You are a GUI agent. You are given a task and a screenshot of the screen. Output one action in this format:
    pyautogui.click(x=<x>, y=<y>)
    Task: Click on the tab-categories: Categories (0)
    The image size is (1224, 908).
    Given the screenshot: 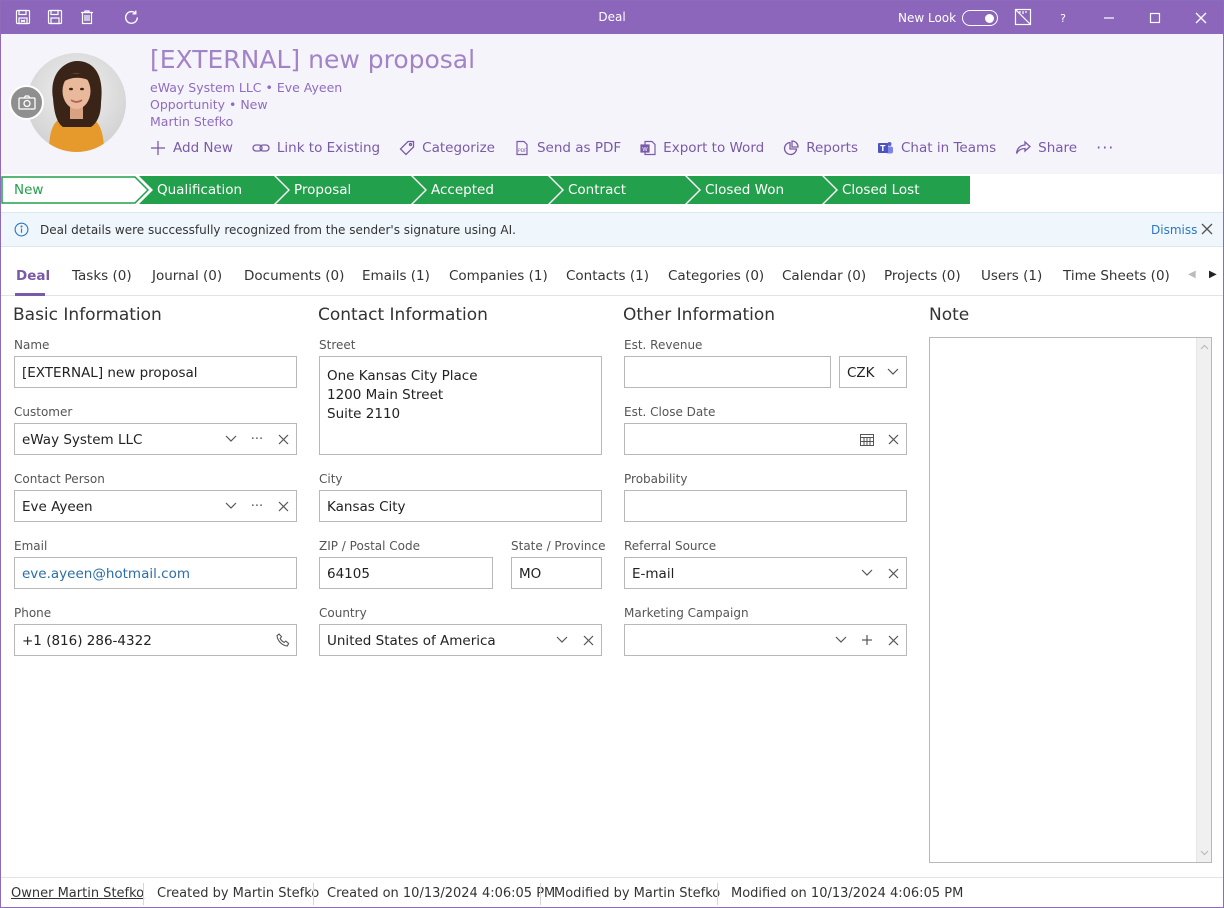 What is the action you would take?
    pyautogui.click(x=716, y=276)
    